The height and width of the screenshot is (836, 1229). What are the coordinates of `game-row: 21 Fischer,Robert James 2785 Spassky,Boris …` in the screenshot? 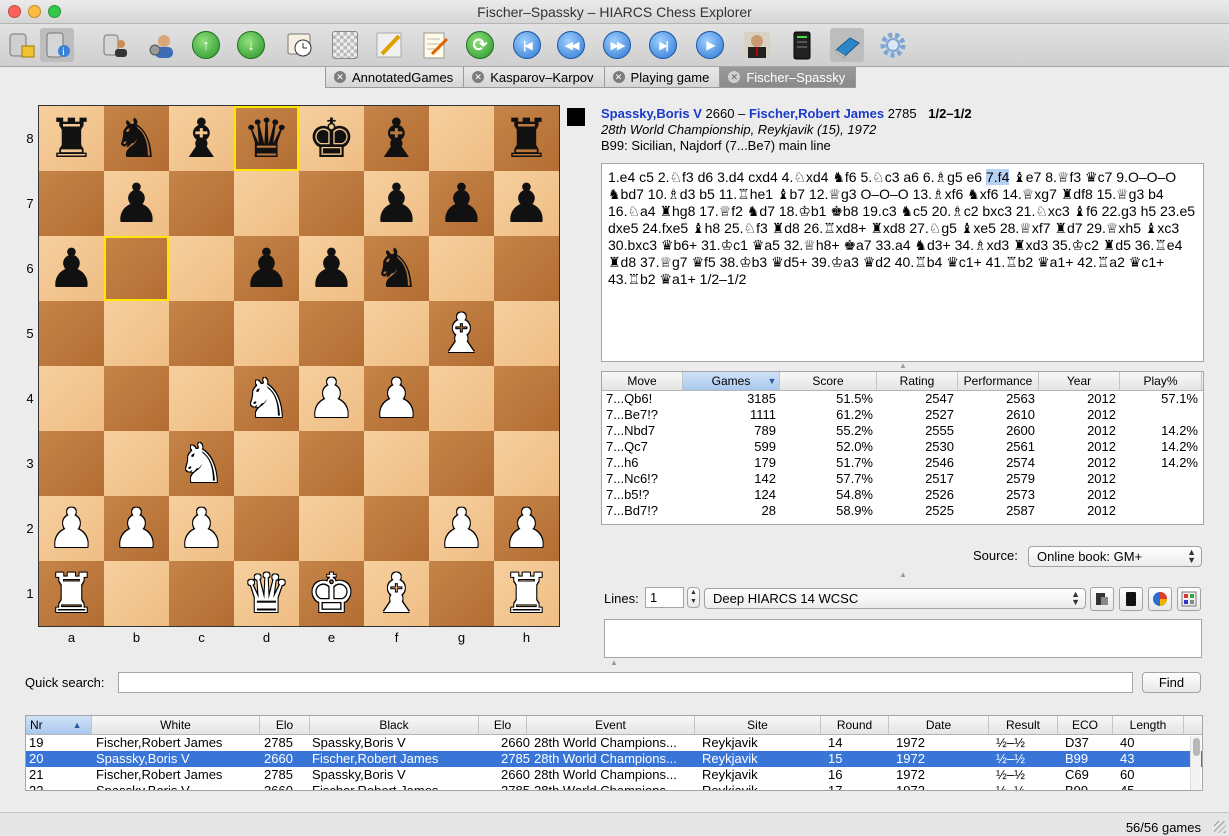 It's located at (614, 775).